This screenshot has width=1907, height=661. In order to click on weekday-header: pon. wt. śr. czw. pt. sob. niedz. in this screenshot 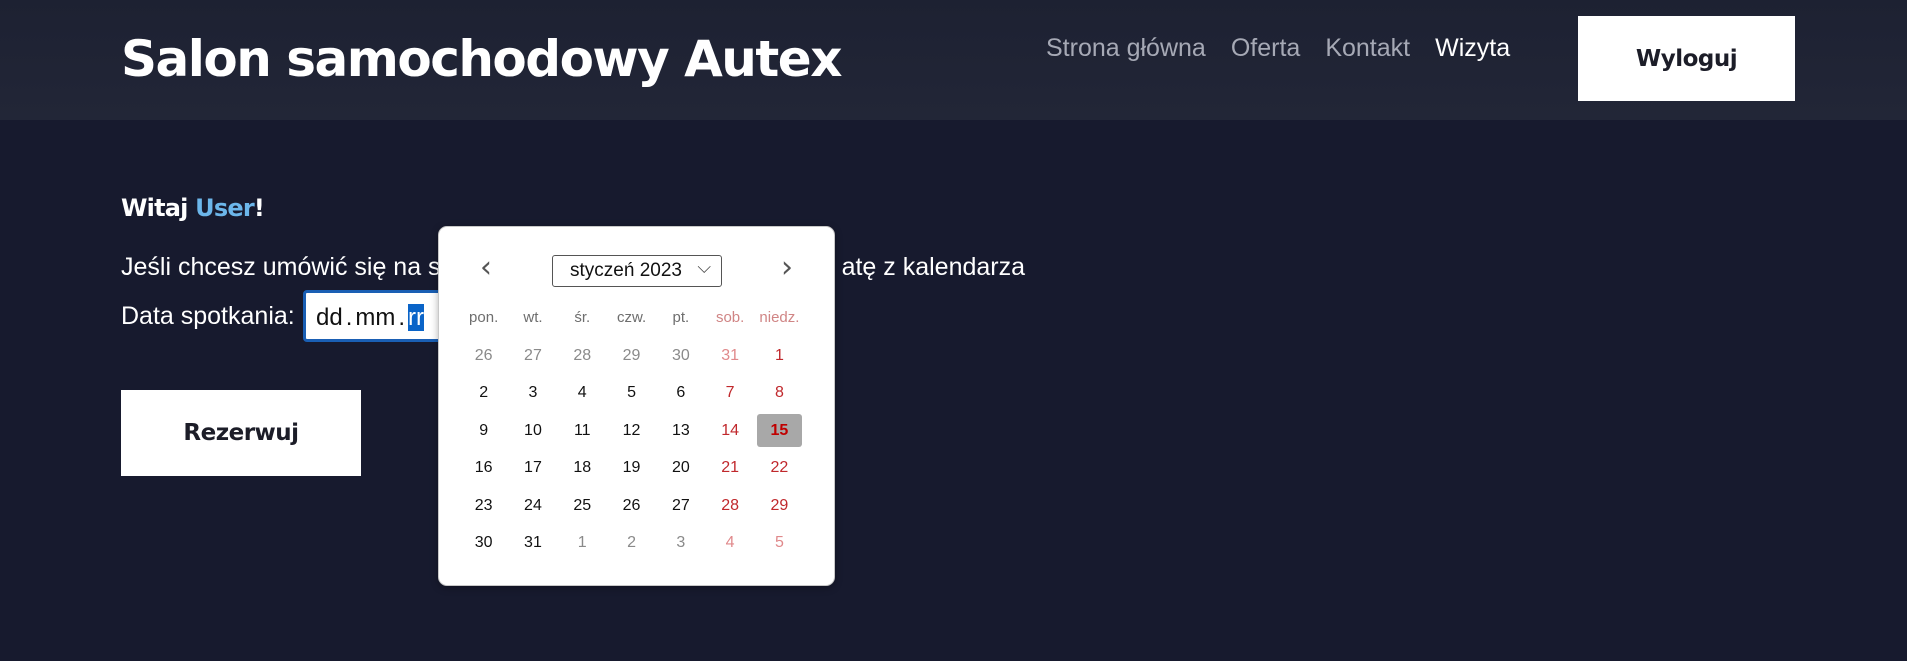, I will do `click(631, 317)`.